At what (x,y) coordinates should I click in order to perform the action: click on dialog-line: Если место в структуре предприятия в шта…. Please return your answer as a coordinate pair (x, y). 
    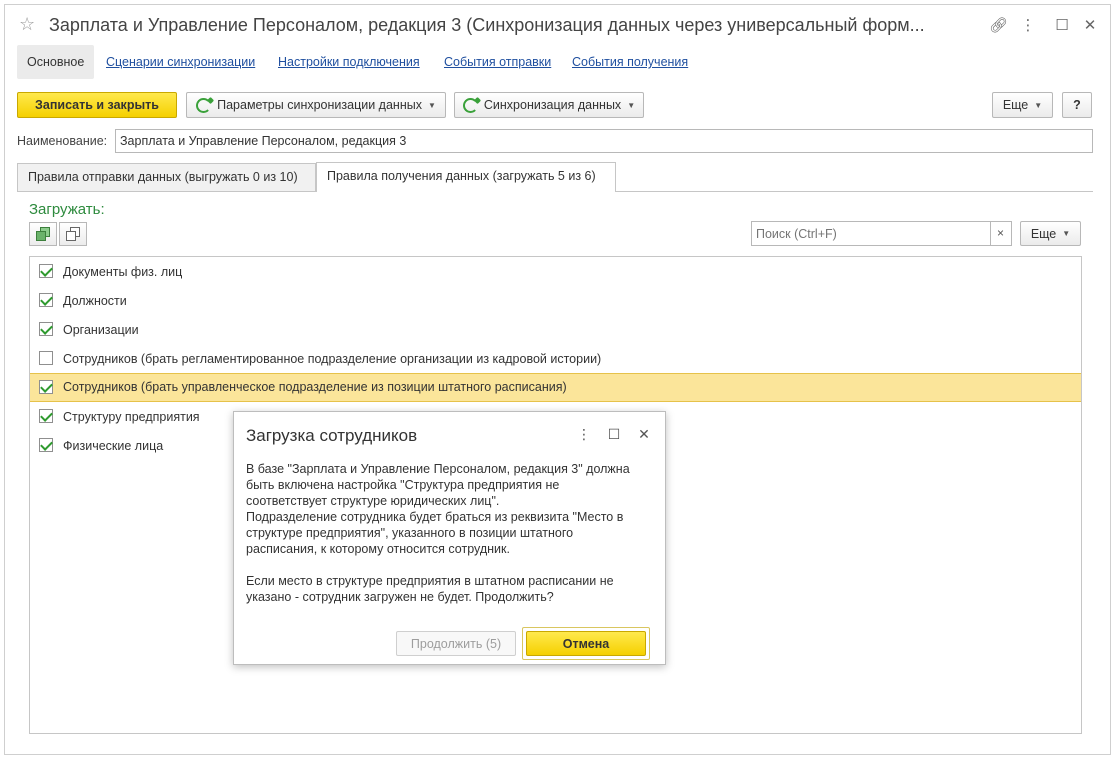
    Looking at the image, I should click on (430, 581).